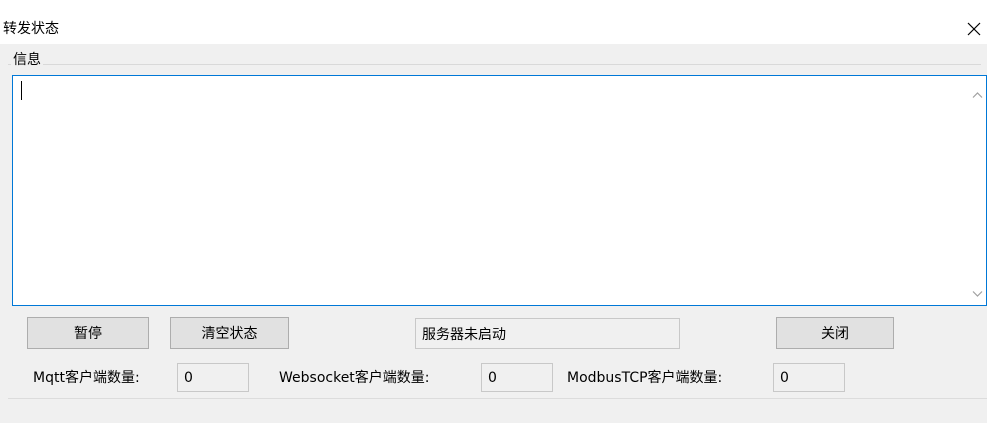 The height and width of the screenshot is (423, 987). What do you see at coordinates (645, 378) in the screenshot?
I see `modbus-count-label: ModbusTCP客户端数量:` at bounding box center [645, 378].